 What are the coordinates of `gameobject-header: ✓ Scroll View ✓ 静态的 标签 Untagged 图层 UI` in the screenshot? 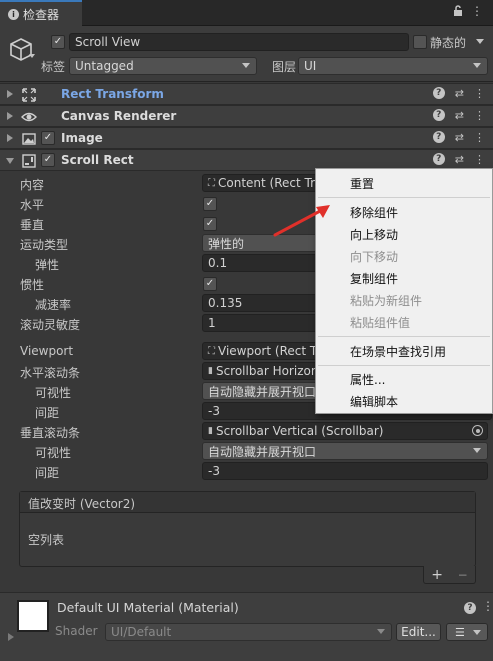 It's located at (246, 54).